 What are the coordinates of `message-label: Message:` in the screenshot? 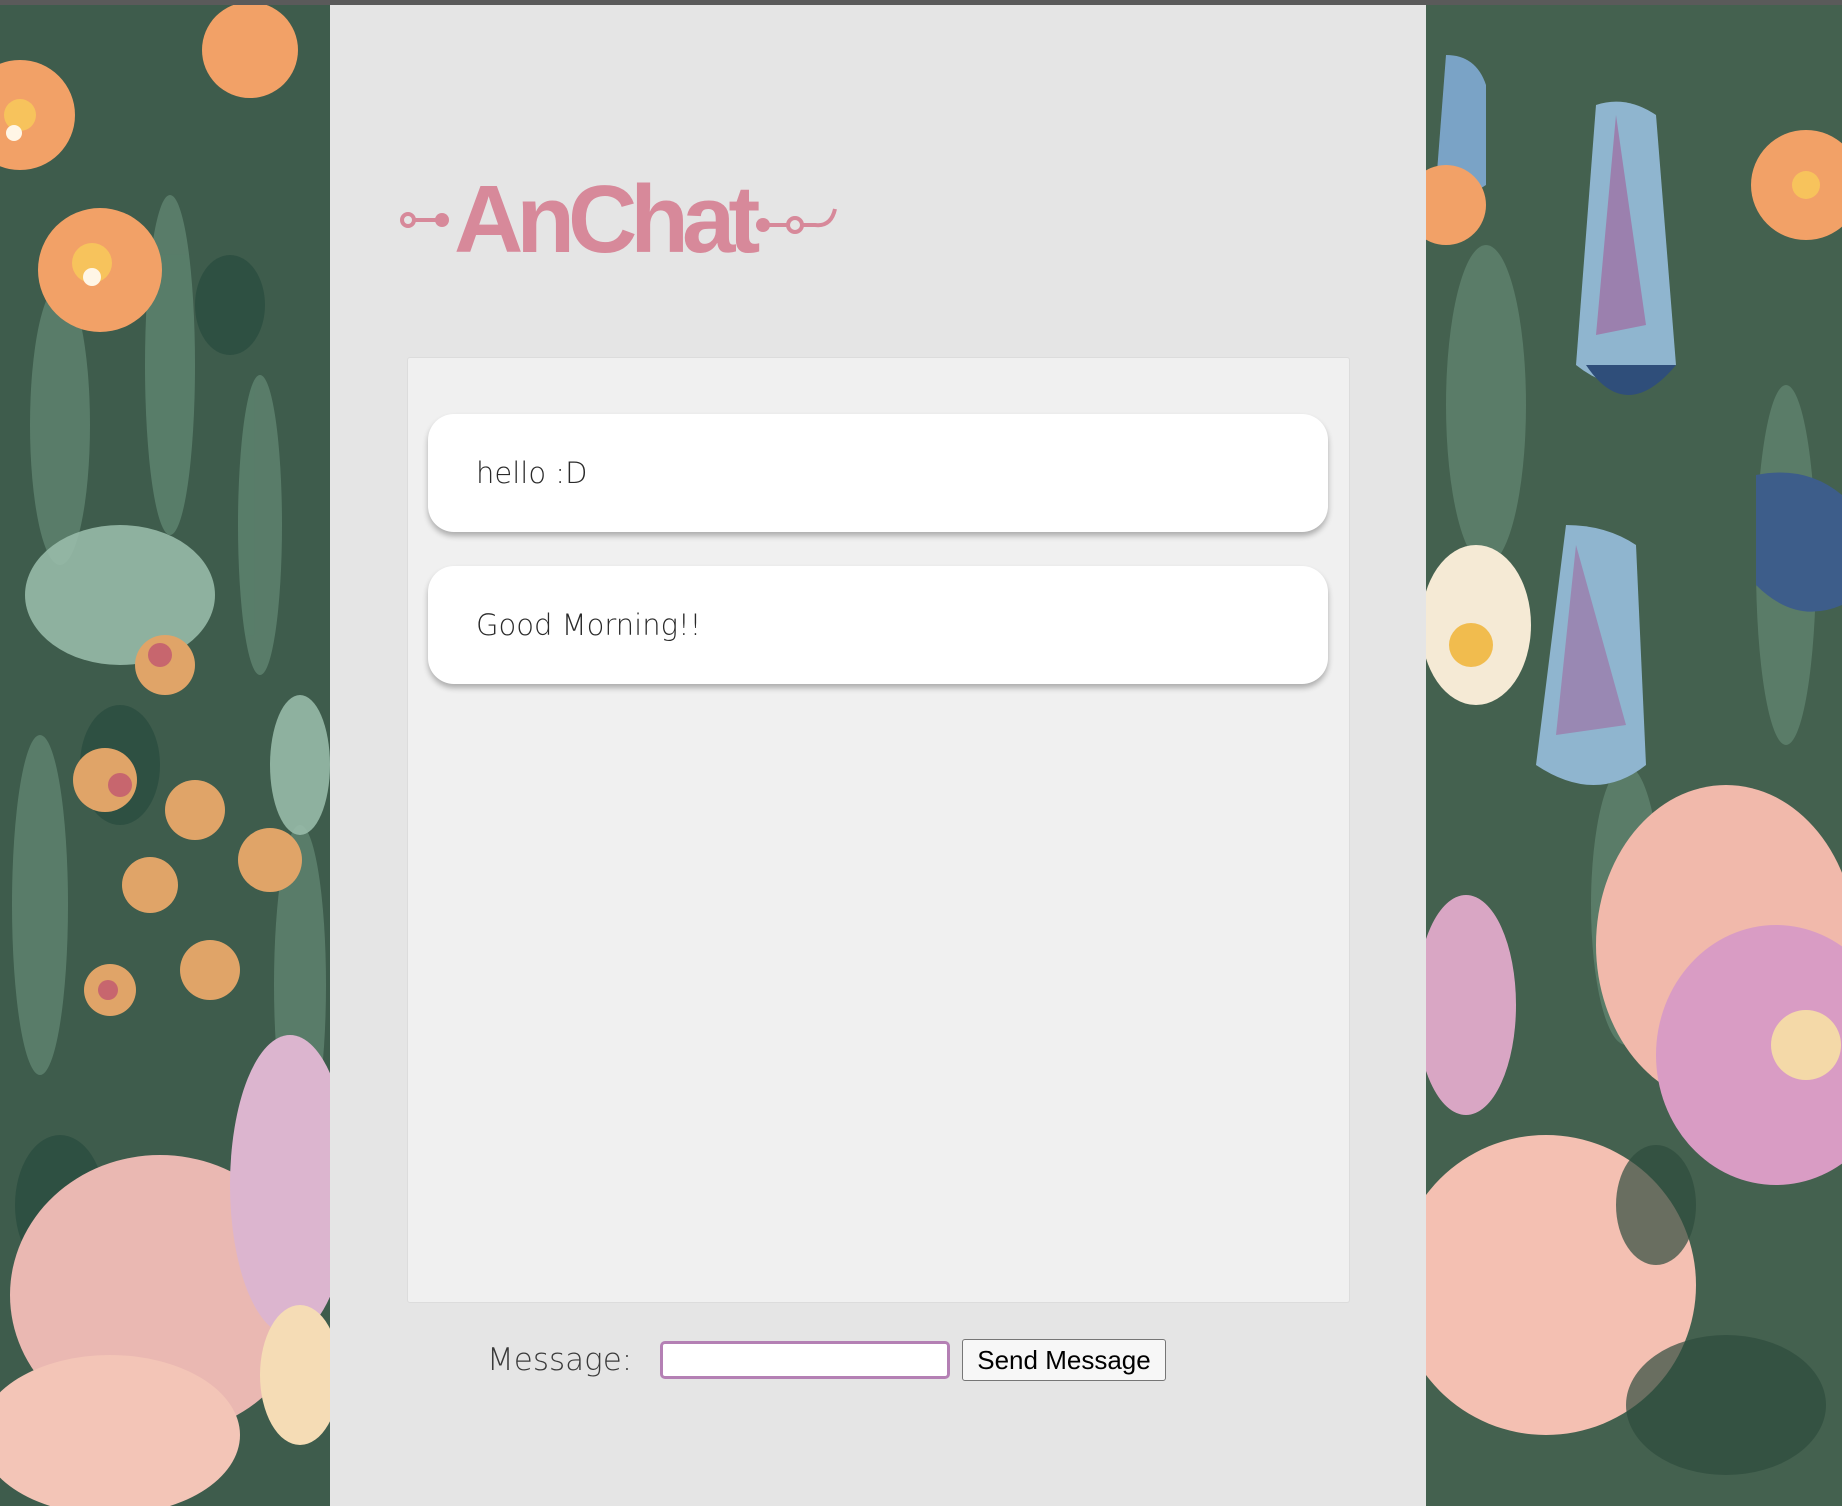 It's located at (560, 1360).